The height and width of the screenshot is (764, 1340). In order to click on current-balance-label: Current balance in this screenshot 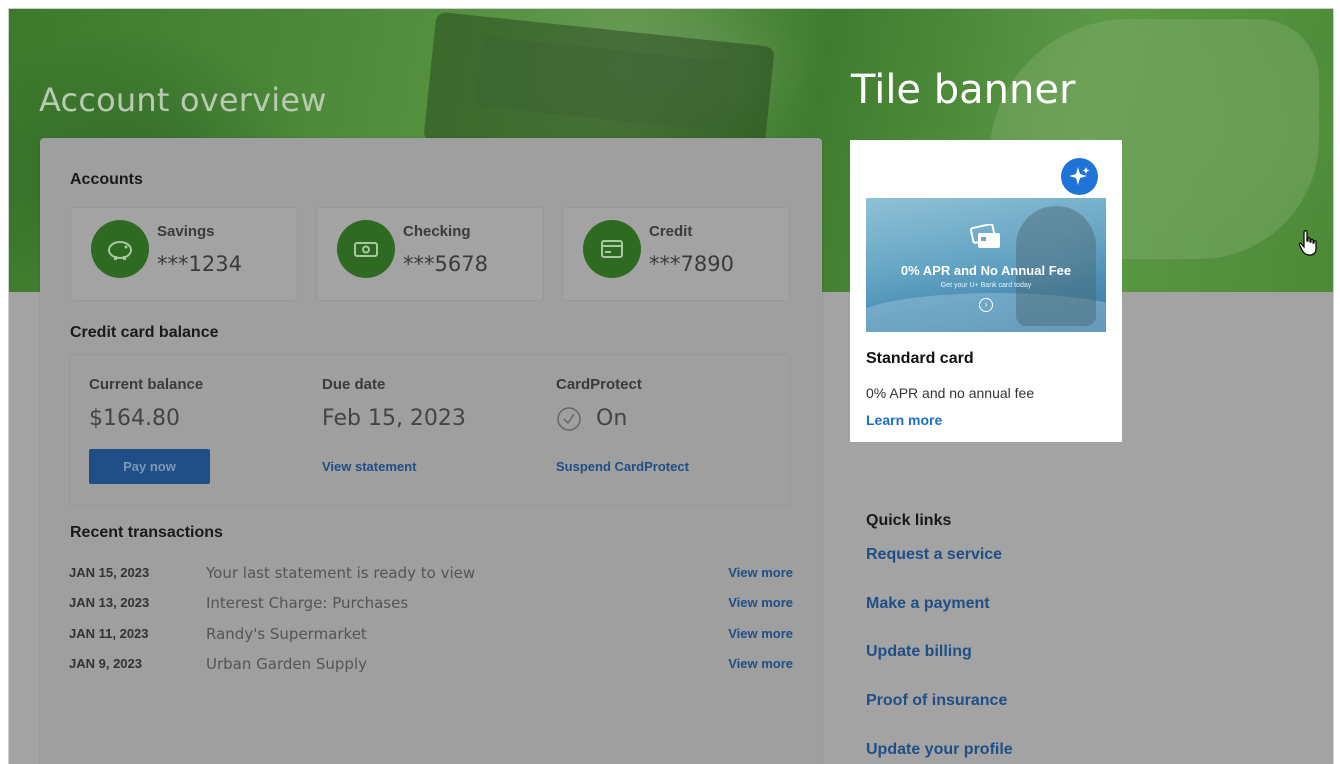, I will do `click(146, 384)`.